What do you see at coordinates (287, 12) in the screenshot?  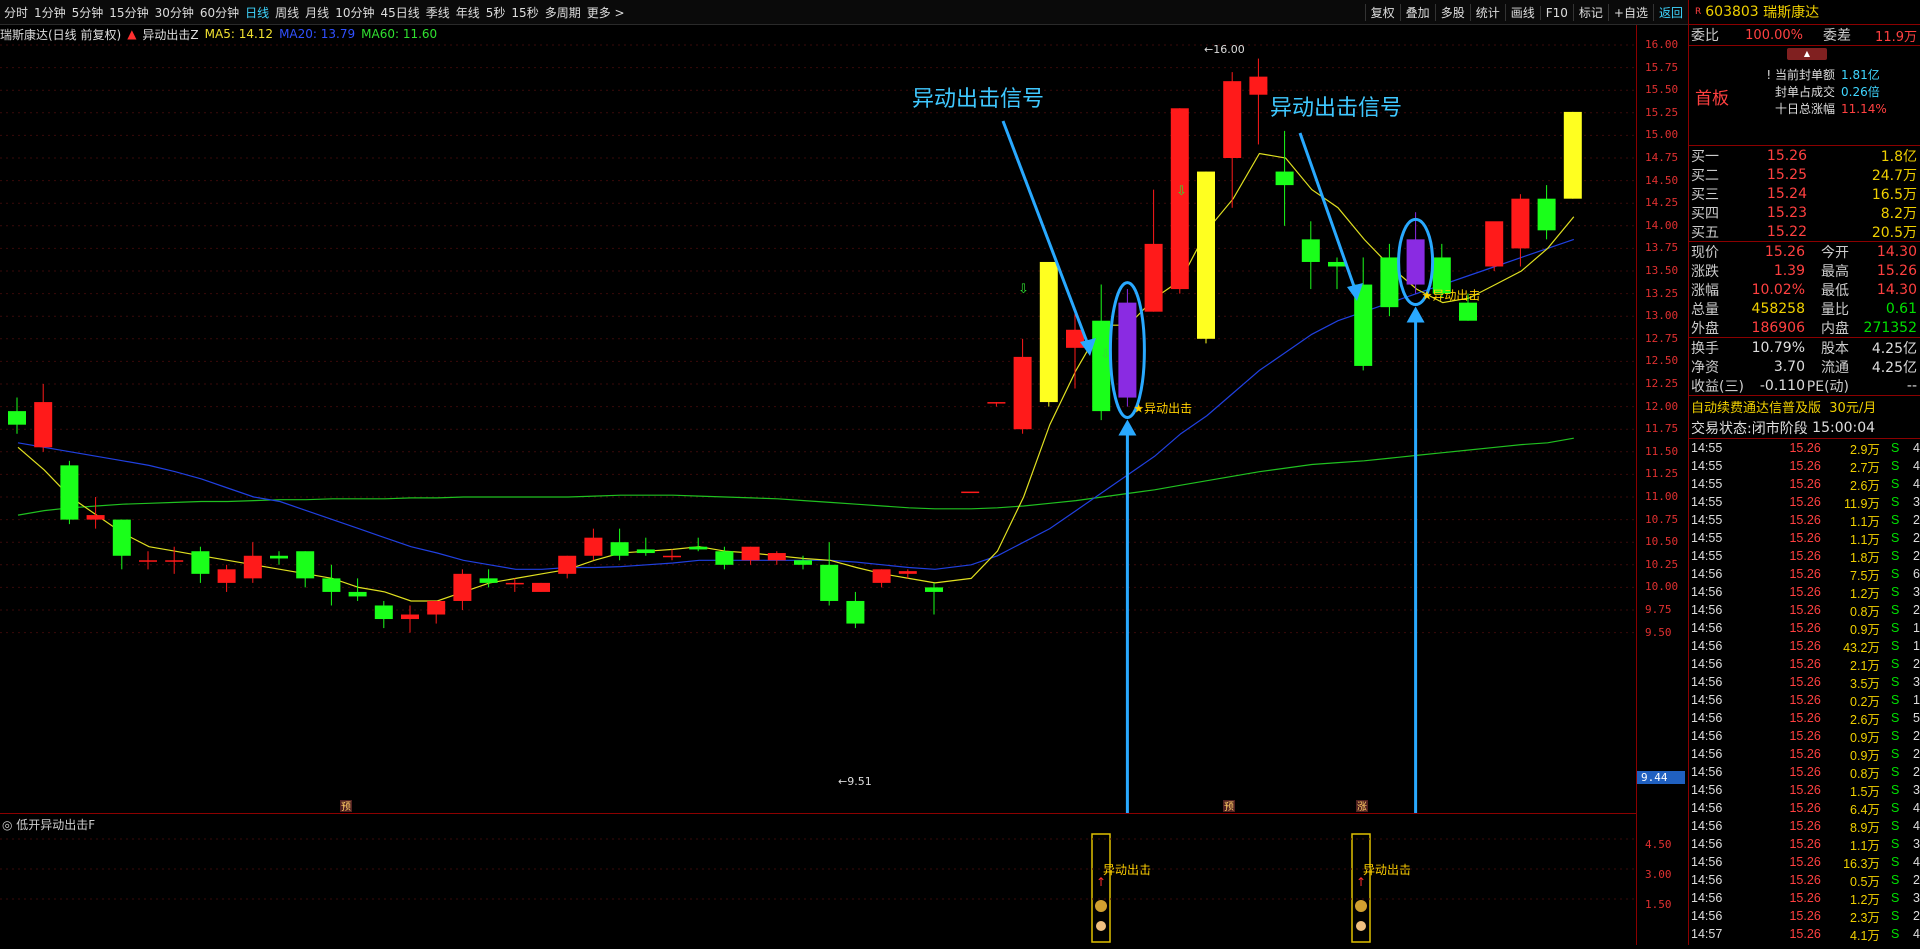 I see `period-tab-7: 周线` at bounding box center [287, 12].